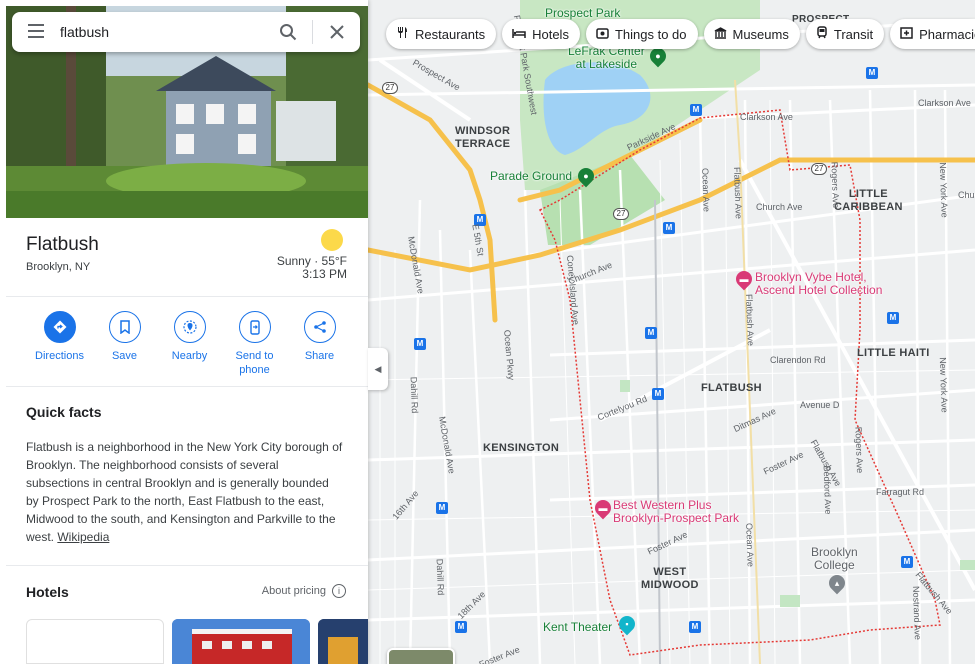 The width and height of the screenshot is (975, 664). Describe the element at coordinates (59, 356) in the screenshot. I see `action-label: Directions` at that location.